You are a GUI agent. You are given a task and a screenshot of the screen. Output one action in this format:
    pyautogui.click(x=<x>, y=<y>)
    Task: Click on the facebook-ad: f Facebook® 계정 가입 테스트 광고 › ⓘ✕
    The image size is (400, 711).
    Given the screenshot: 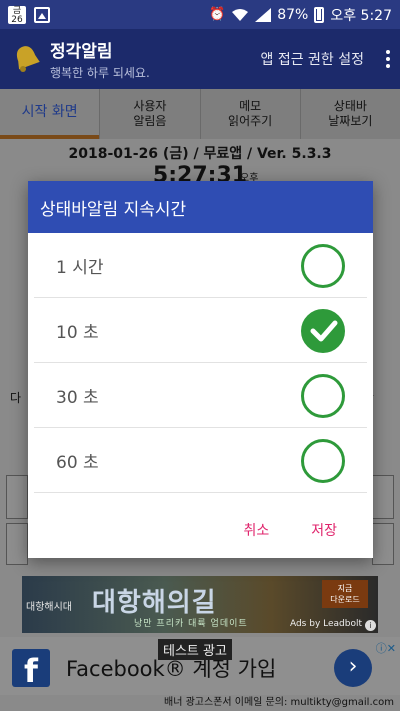 What is the action you would take?
    pyautogui.click(x=200, y=666)
    